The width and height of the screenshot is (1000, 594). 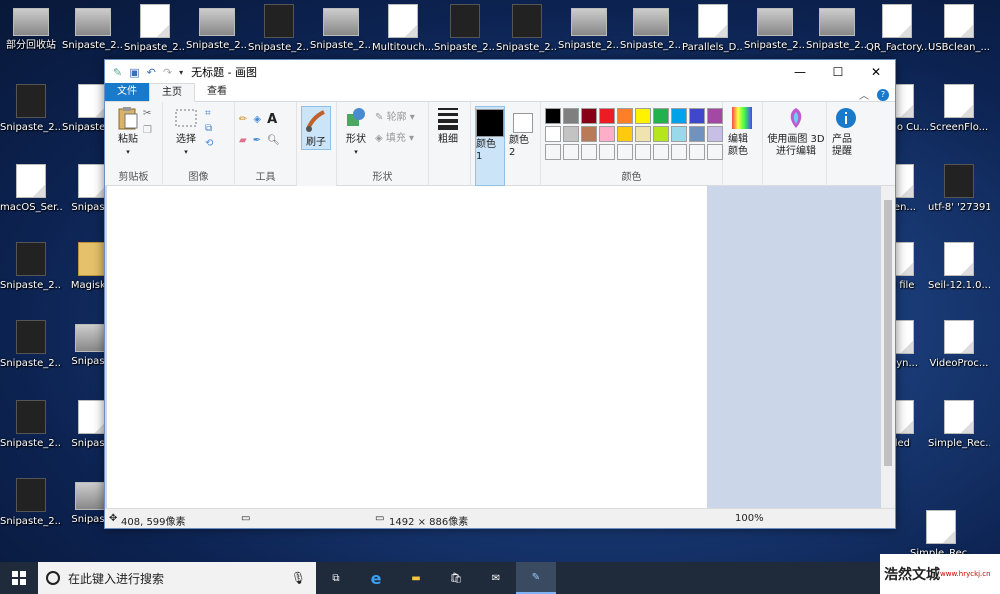 I want to click on collapse-ribbon-icon: ︿, so click(x=864, y=94).